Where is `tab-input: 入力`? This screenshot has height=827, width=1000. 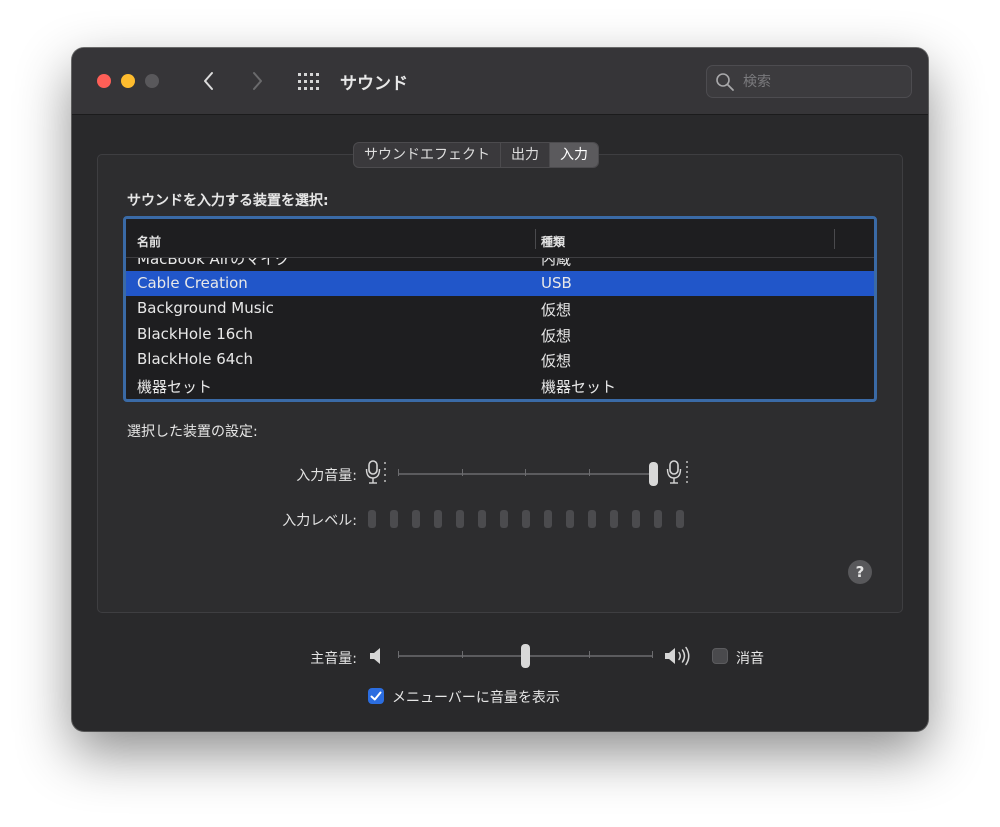 tab-input: 入力 is located at coordinates (574, 155).